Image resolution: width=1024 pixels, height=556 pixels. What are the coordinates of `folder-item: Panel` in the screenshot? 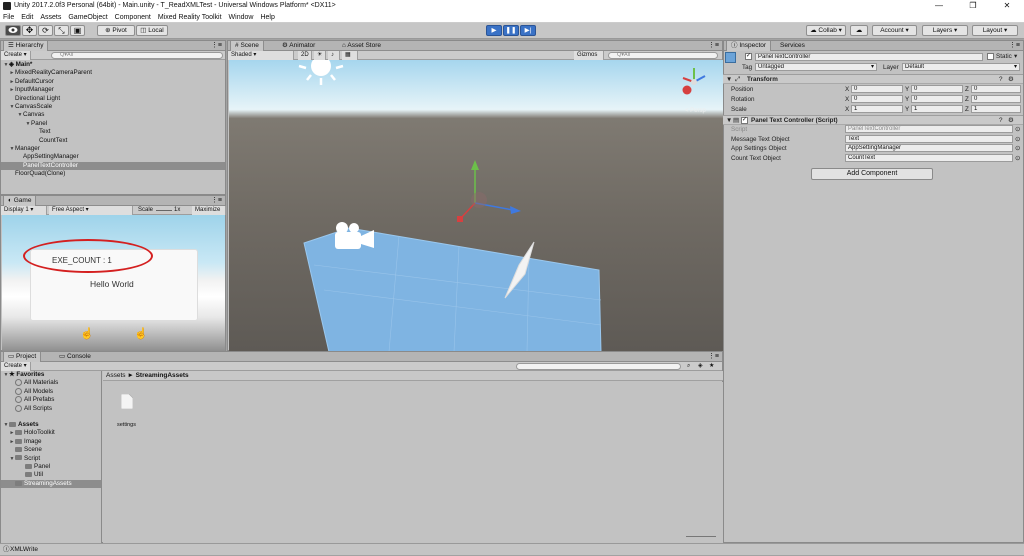 It's located at (51, 467).